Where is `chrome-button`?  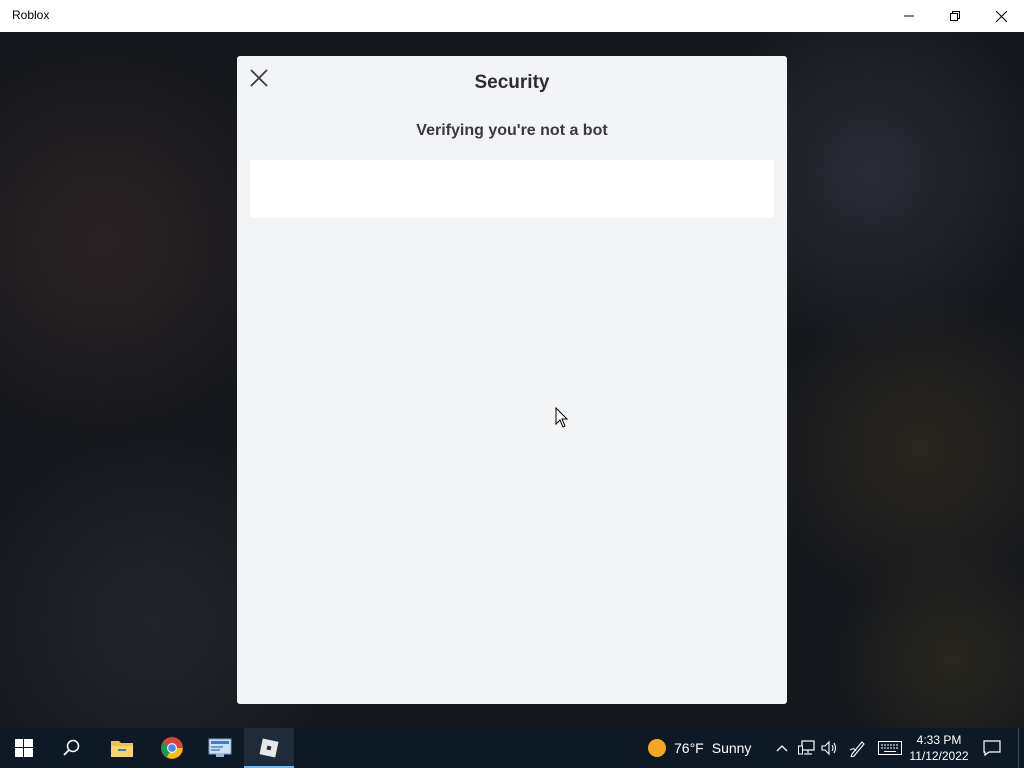 chrome-button is located at coordinates (172, 748).